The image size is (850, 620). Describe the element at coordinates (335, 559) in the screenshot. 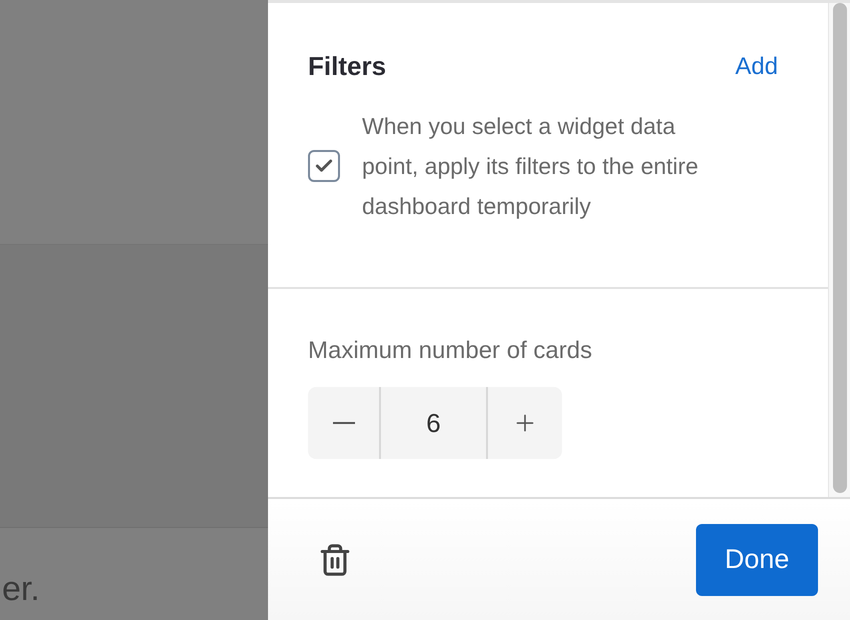

I see `trash-icon` at that location.